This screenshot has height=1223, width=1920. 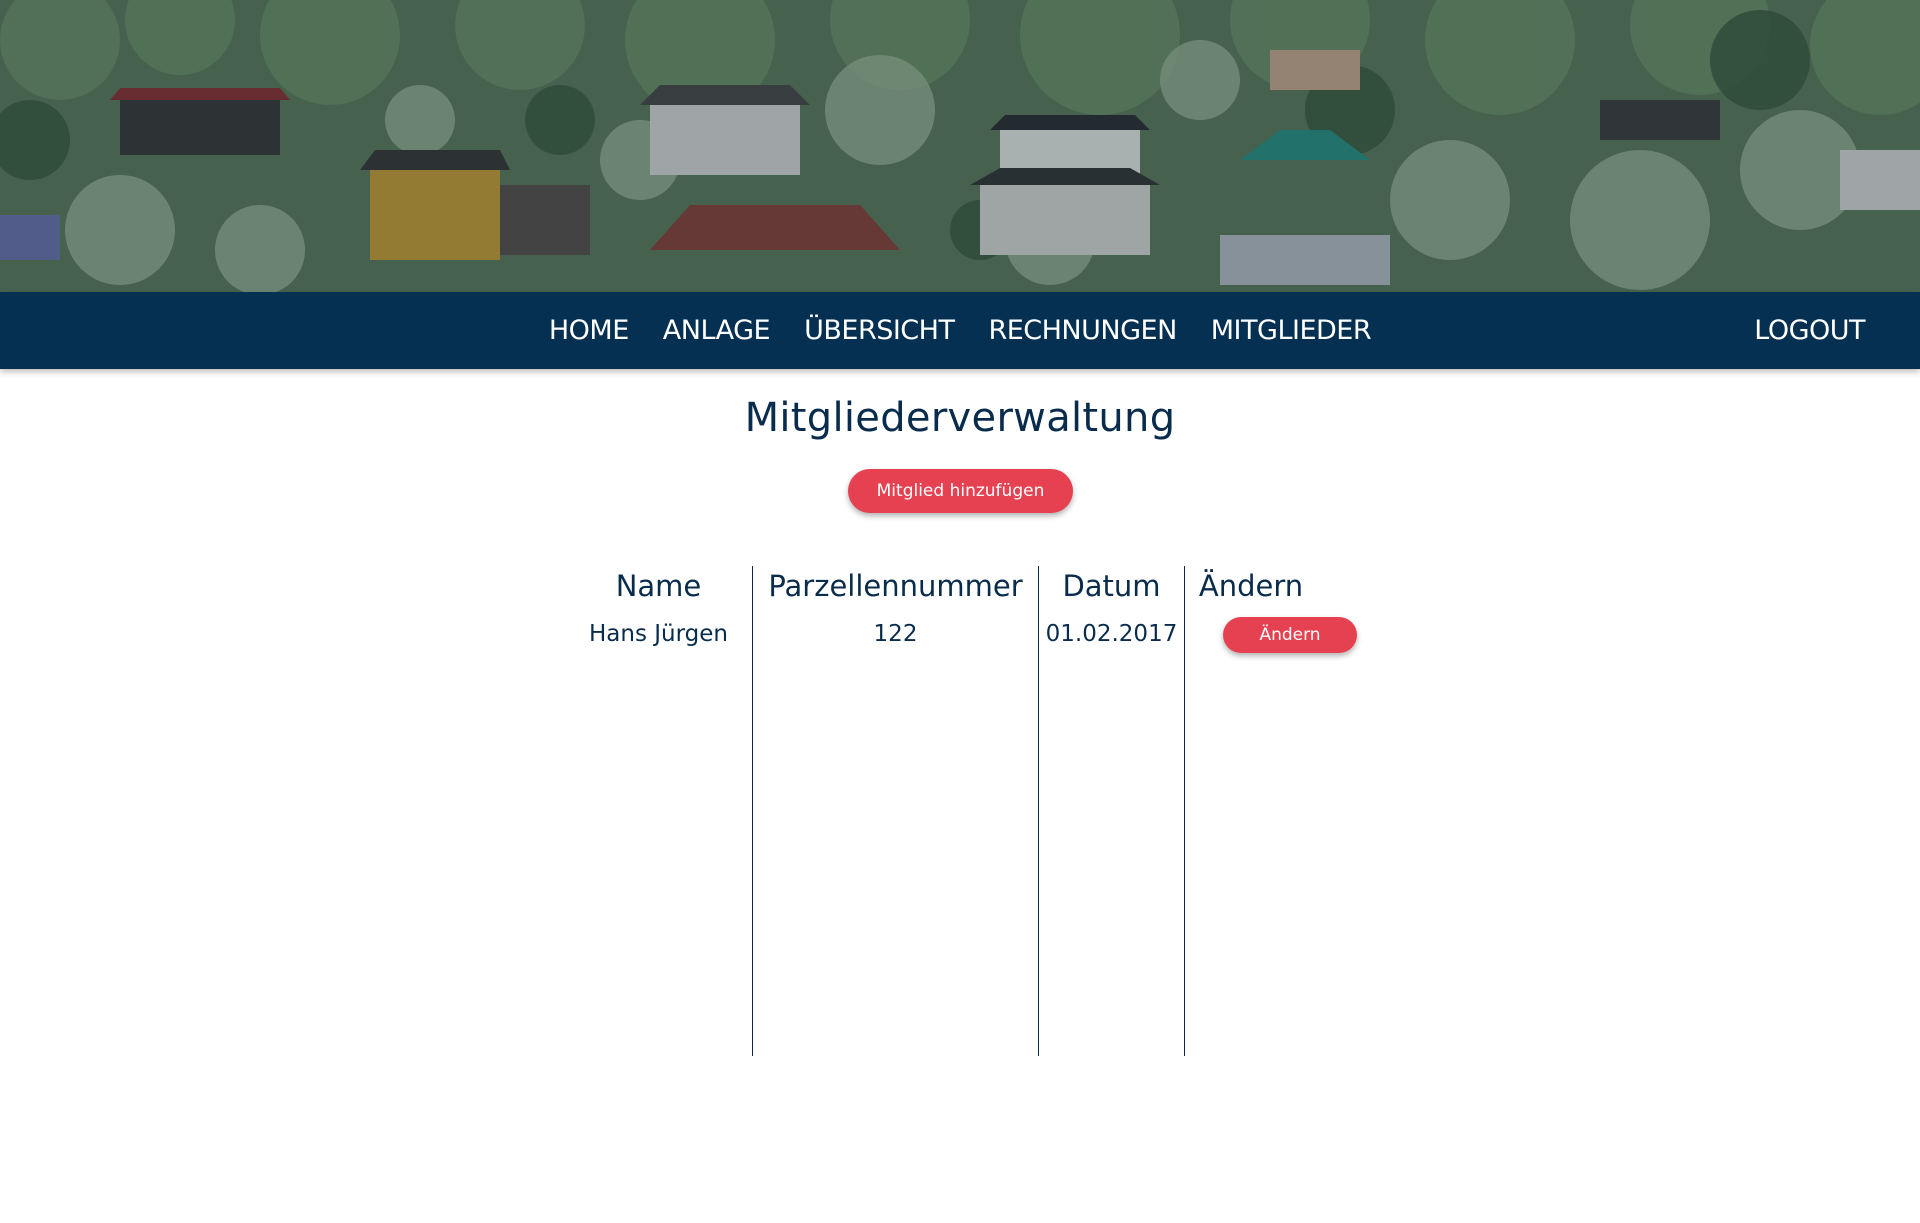 I want to click on nav-rechnungen-link: RECHNUNGEN, so click(x=1082, y=330).